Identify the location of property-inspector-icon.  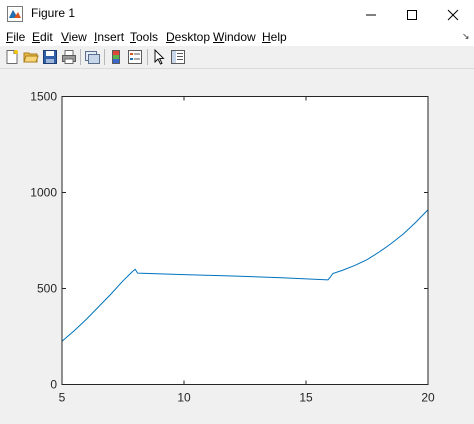
(178, 57).